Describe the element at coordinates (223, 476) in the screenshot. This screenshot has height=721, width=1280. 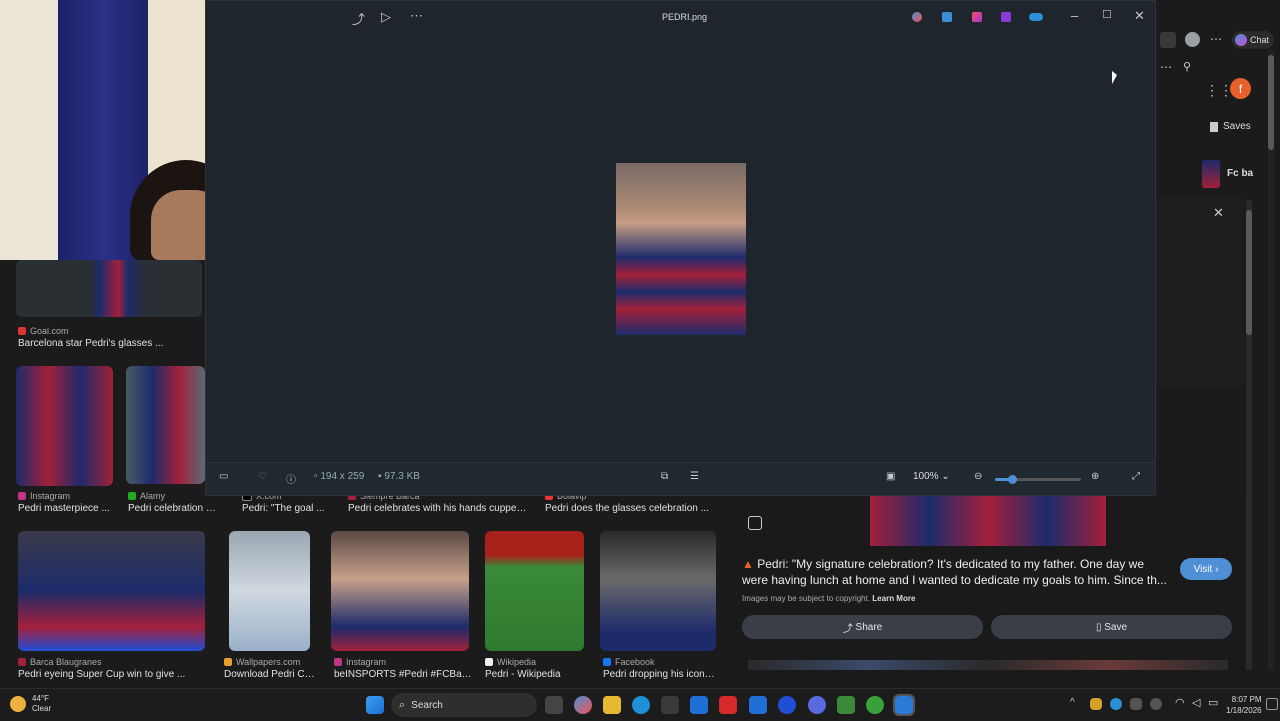
I see `filmstrip-icon: ▭` at that location.